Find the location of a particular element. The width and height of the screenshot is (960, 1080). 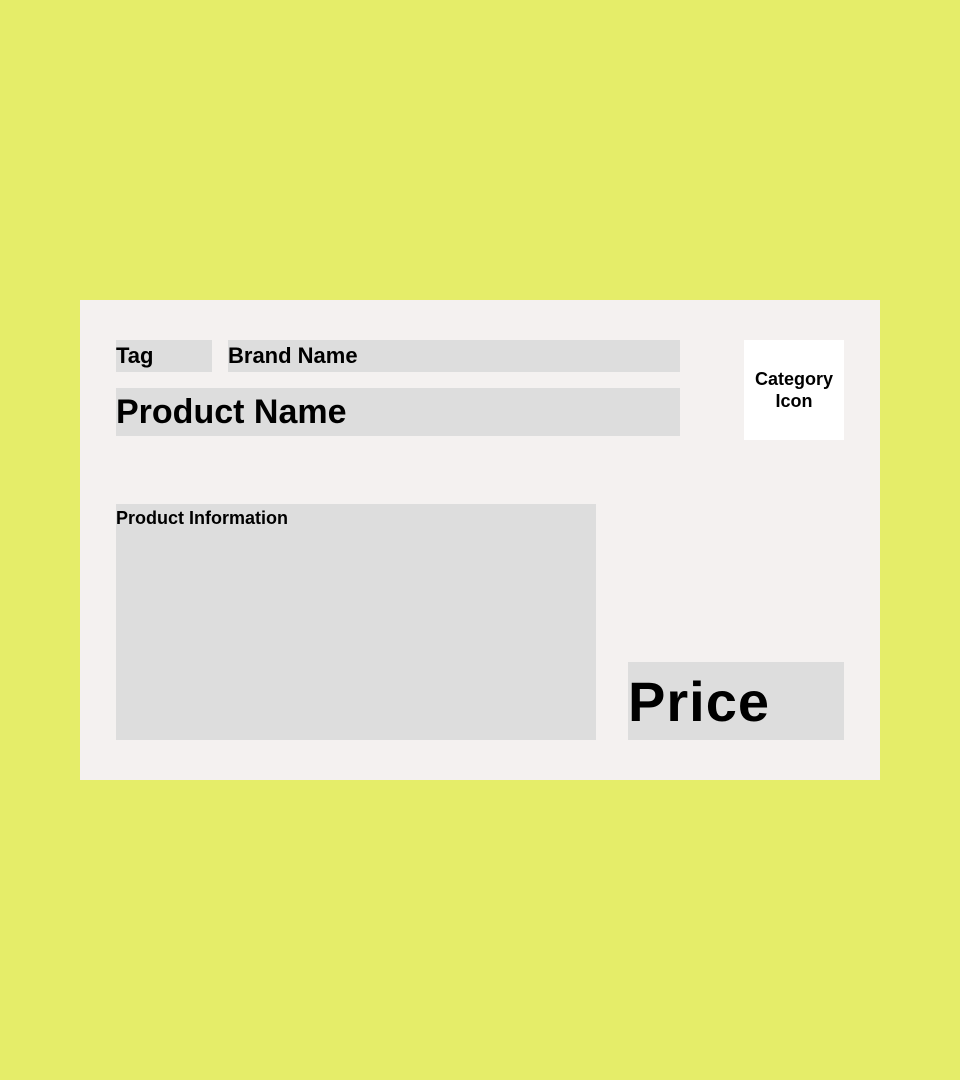

brand-name-field: Brand Name is located at coordinates (454, 356).